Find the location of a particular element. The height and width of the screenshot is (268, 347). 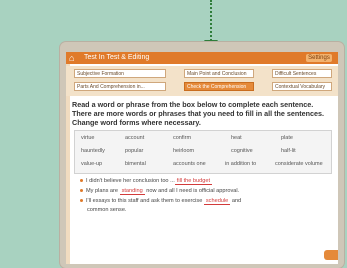

word-bank-item: plate is located at coordinates (287, 138).